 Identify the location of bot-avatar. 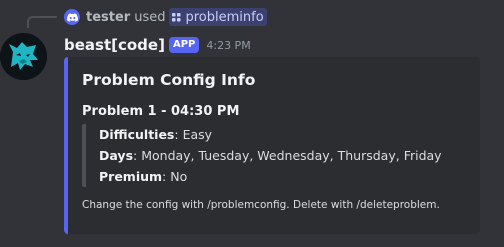
(23, 56).